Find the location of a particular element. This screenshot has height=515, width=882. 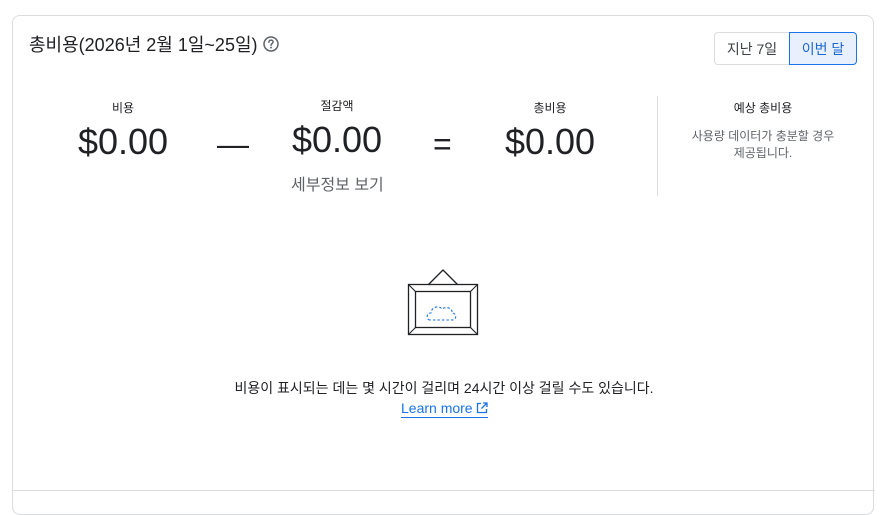

forecast-description-line2: 제공됩니다. is located at coordinates (763, 153).